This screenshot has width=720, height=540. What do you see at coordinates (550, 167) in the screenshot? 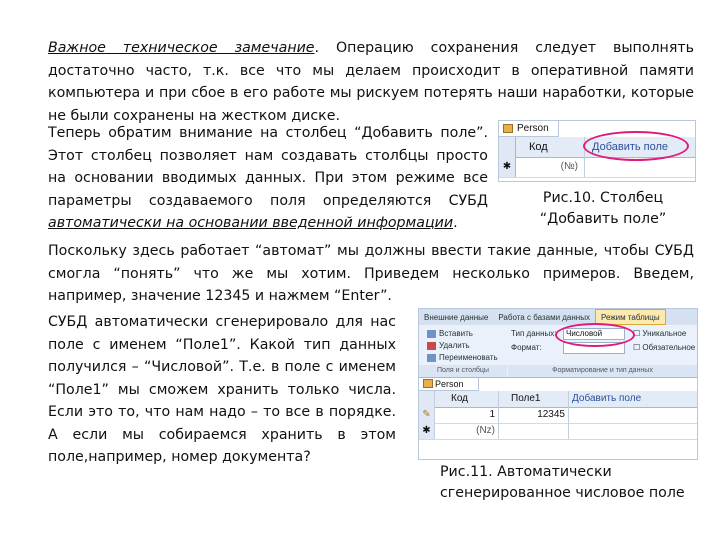
I see `new-id-cell: (№)` at bounding box center [550, 167].